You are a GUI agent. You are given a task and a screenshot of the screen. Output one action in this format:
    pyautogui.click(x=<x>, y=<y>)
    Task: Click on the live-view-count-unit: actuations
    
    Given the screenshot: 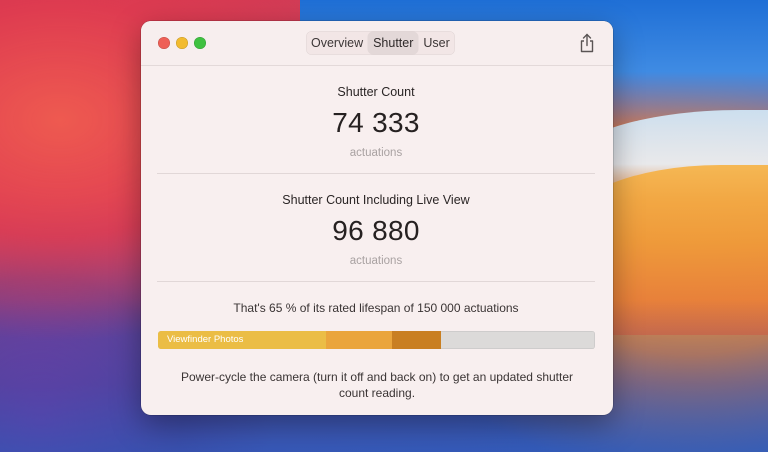 What is the action you would take?
    pyautogui.click(x=376, y=261)
    